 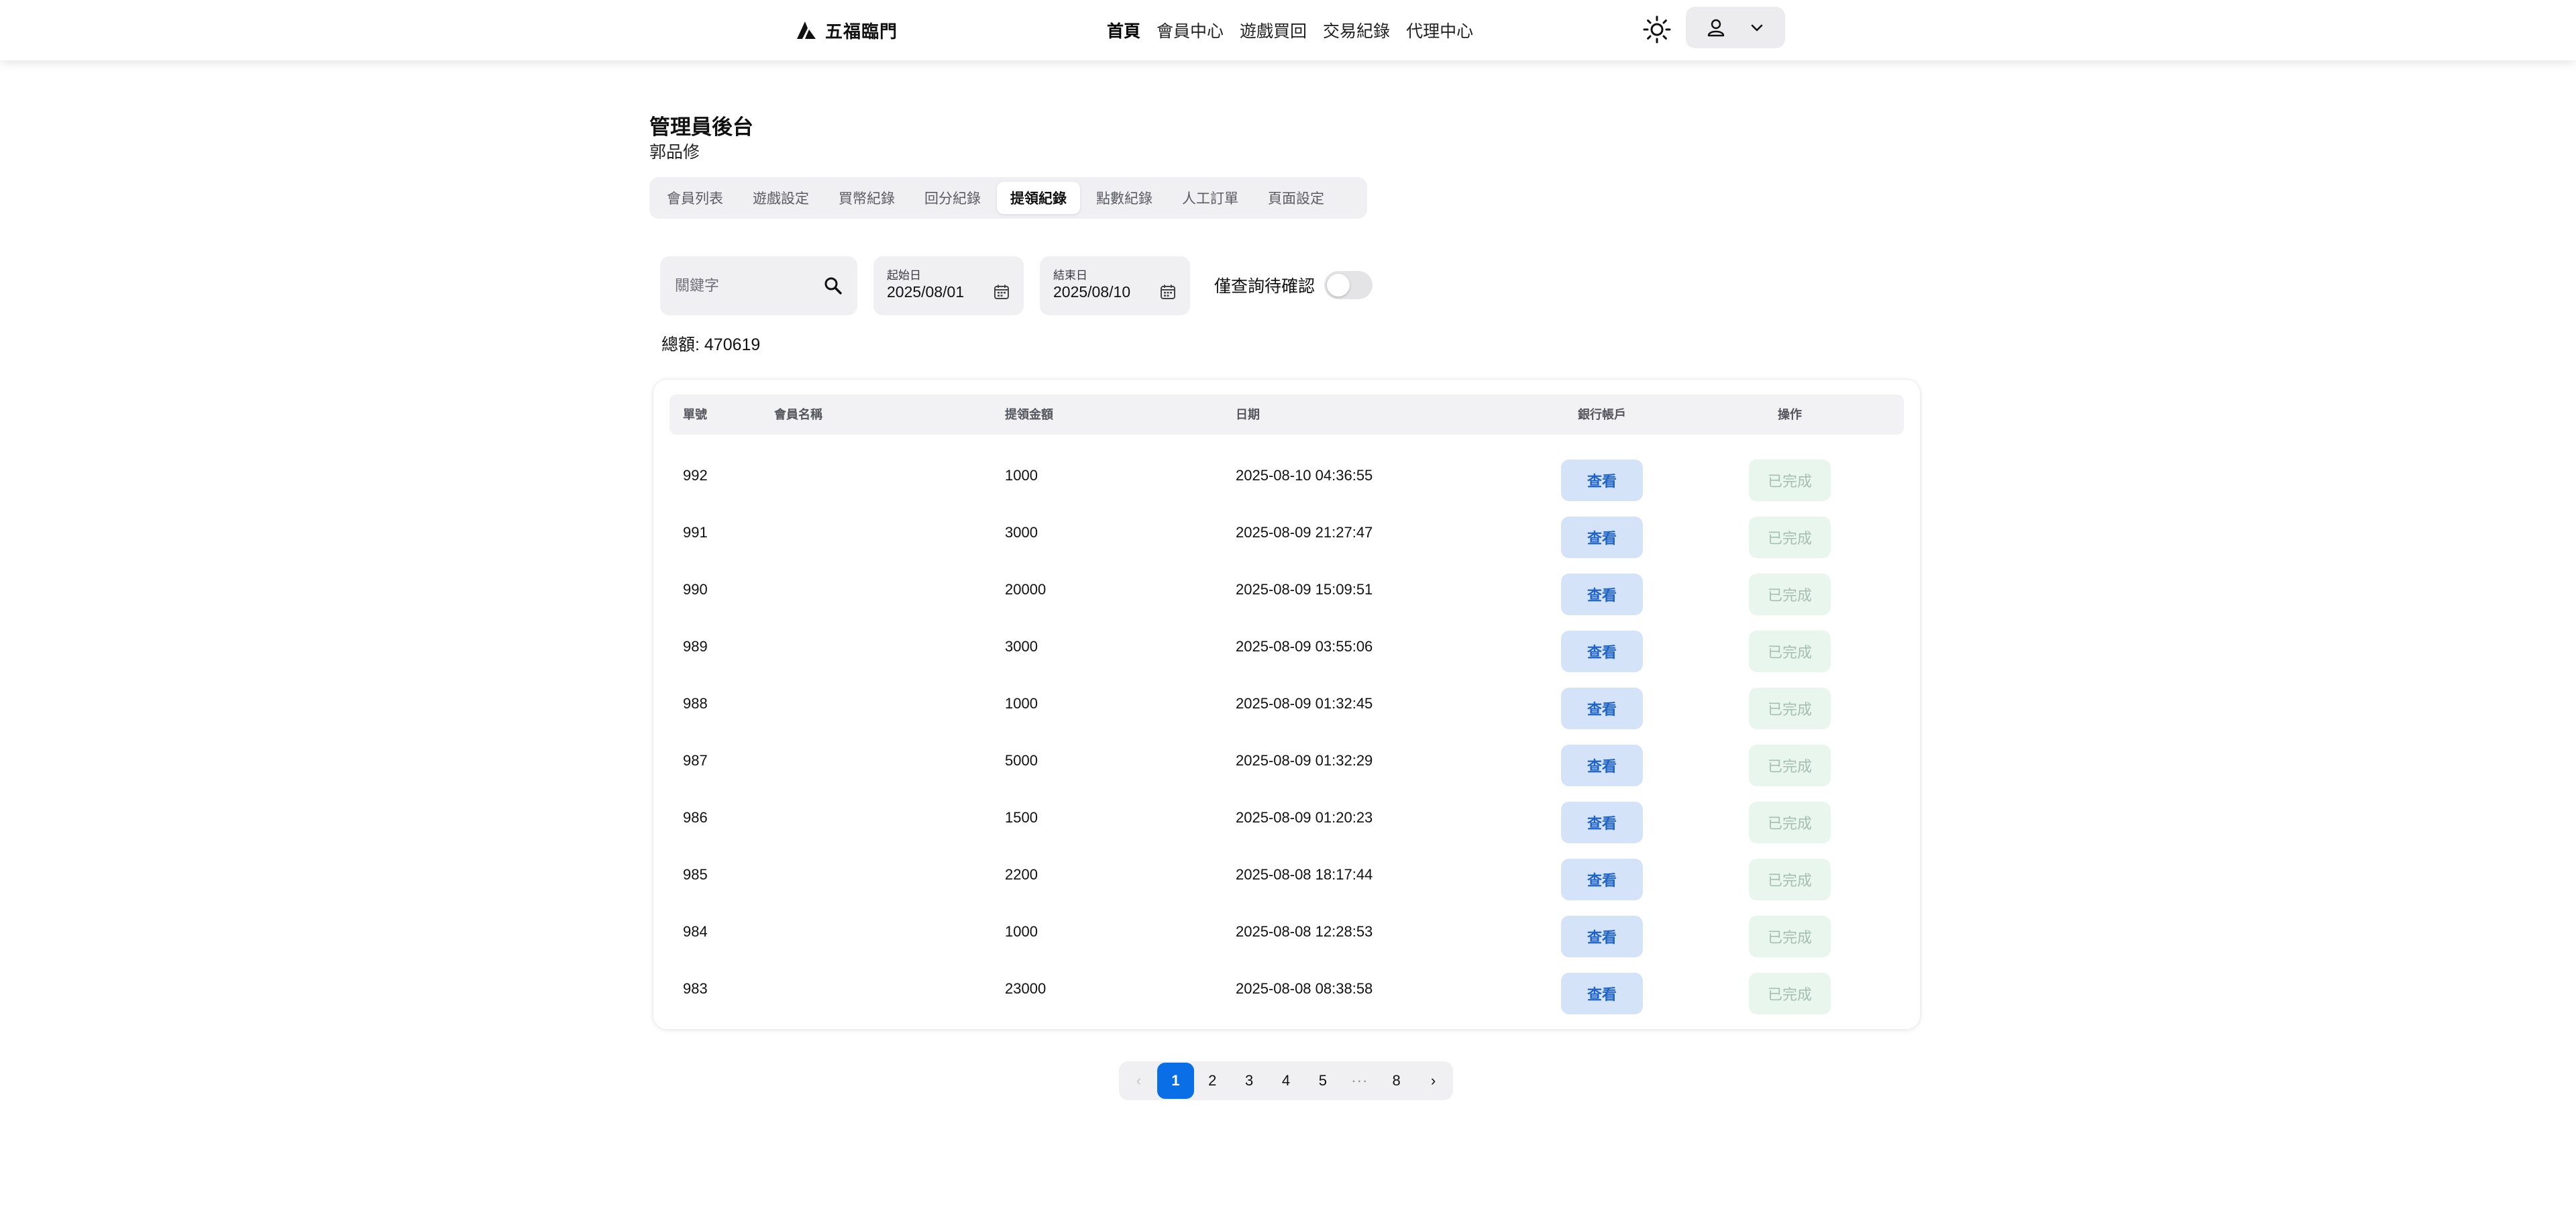 What do you see at coordinates (1212, 1081) in the screenshot?
I see `page-2-button: 2` at bounding box center [1212, 1081].